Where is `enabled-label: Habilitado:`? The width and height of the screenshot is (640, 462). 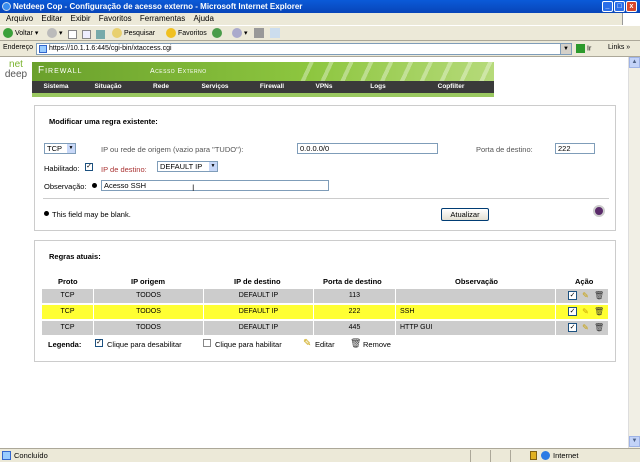
enabled-label: Habilitado: is located at coordinates (62, 168).